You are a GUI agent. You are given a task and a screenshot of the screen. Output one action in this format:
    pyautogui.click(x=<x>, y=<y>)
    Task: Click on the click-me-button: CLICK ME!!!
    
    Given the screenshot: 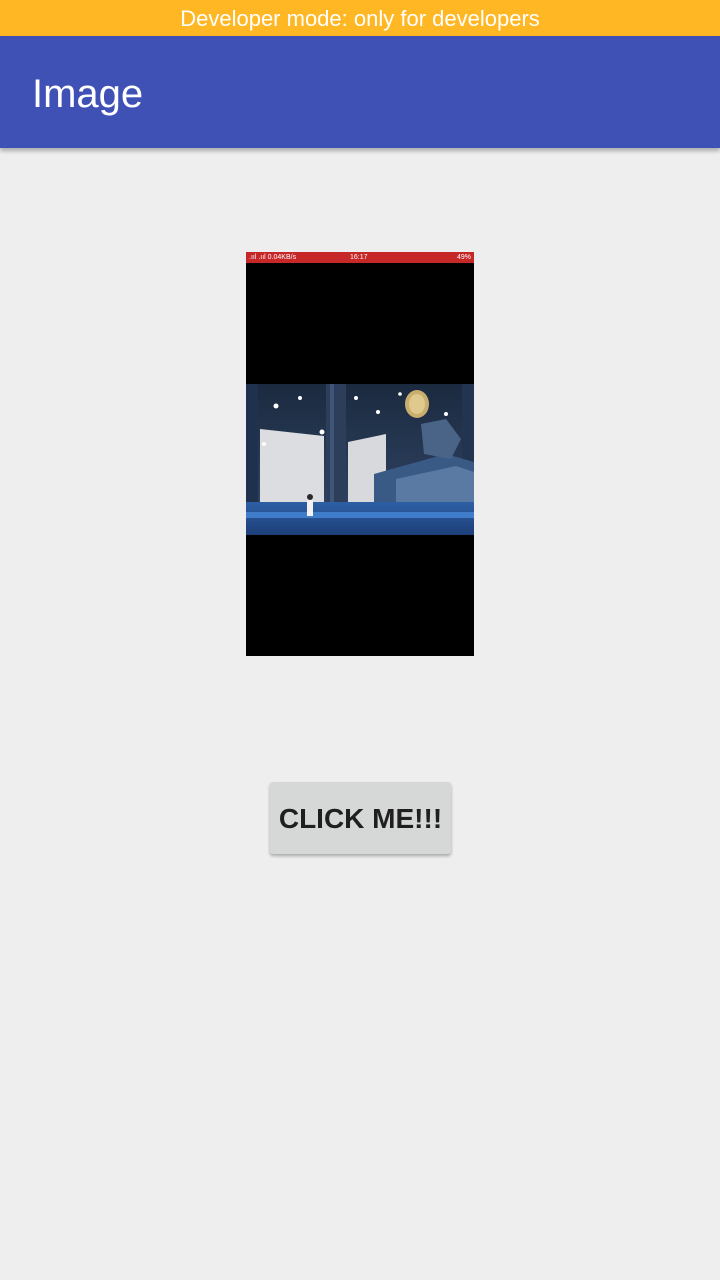 What is the action you would take?
    pyautogui.click(x=360, y=818)
    